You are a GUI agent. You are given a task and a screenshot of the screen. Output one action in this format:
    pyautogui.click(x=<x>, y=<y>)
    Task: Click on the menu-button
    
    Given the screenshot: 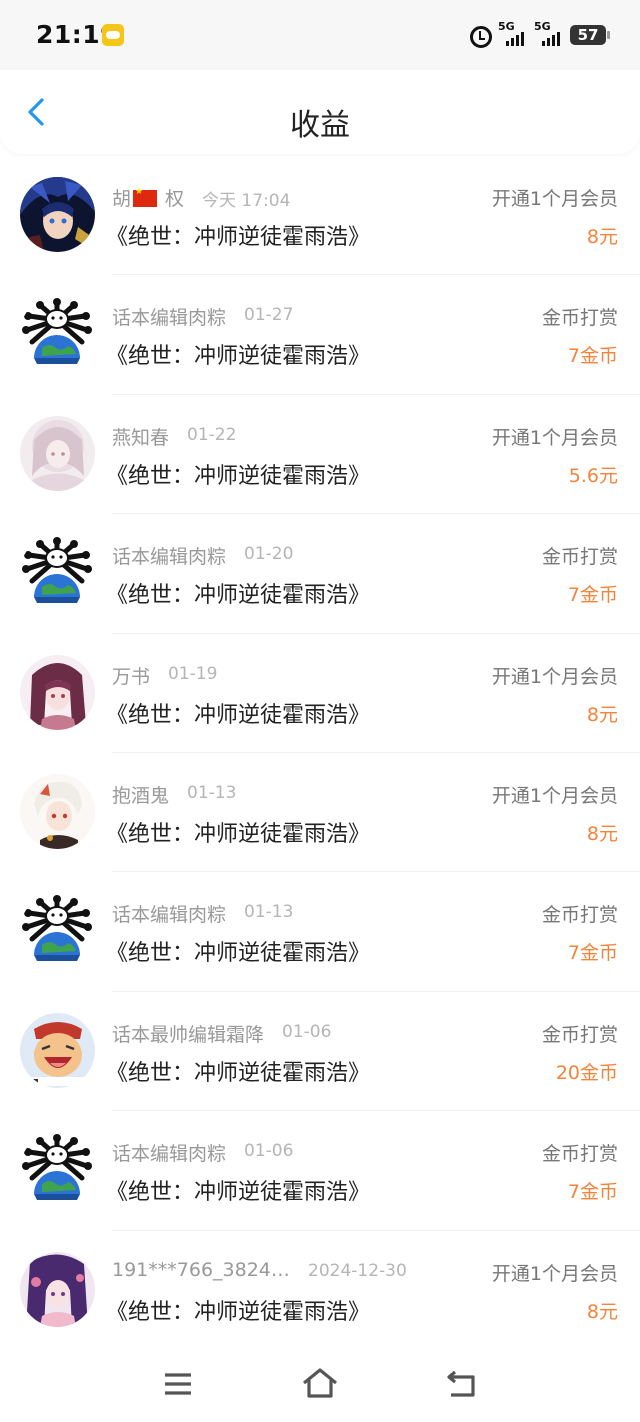 What is the action you would take?
    pyautogui.click(x=178, y=1384)
    